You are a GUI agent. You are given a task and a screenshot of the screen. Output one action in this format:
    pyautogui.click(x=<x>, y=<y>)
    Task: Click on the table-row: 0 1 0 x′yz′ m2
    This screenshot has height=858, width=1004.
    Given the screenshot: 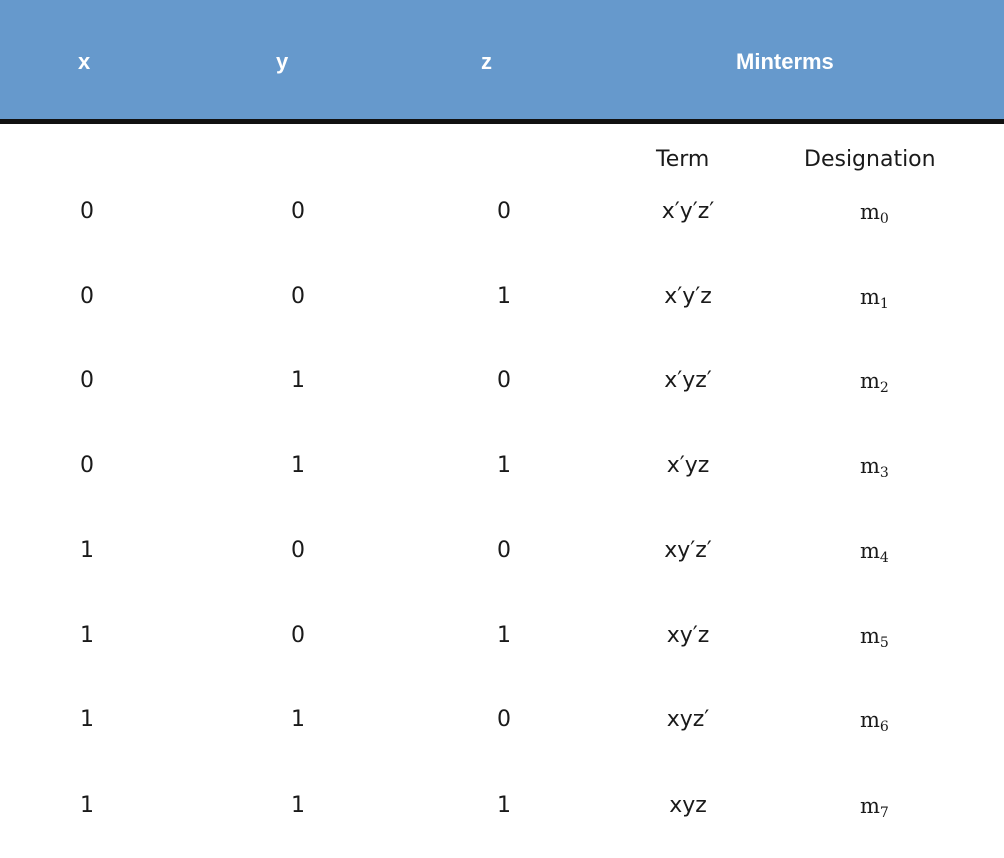 What is the action you would take?
    pyautogui.click(x=502, y=387)
    